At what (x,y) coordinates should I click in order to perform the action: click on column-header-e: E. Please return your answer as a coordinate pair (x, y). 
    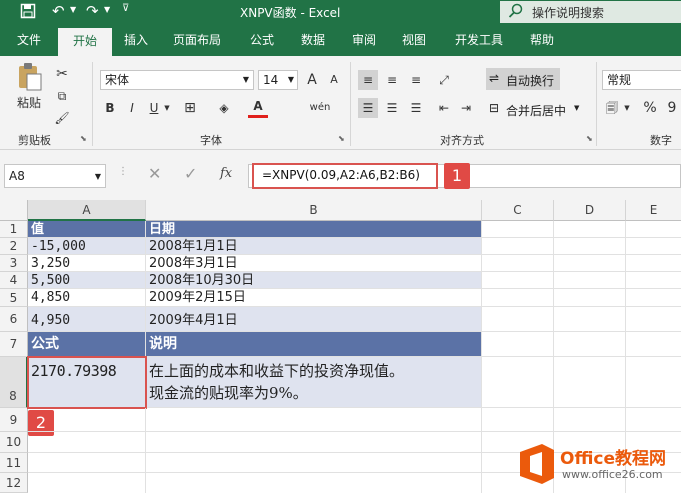
    Looking at the image, I should click on (653, 210).